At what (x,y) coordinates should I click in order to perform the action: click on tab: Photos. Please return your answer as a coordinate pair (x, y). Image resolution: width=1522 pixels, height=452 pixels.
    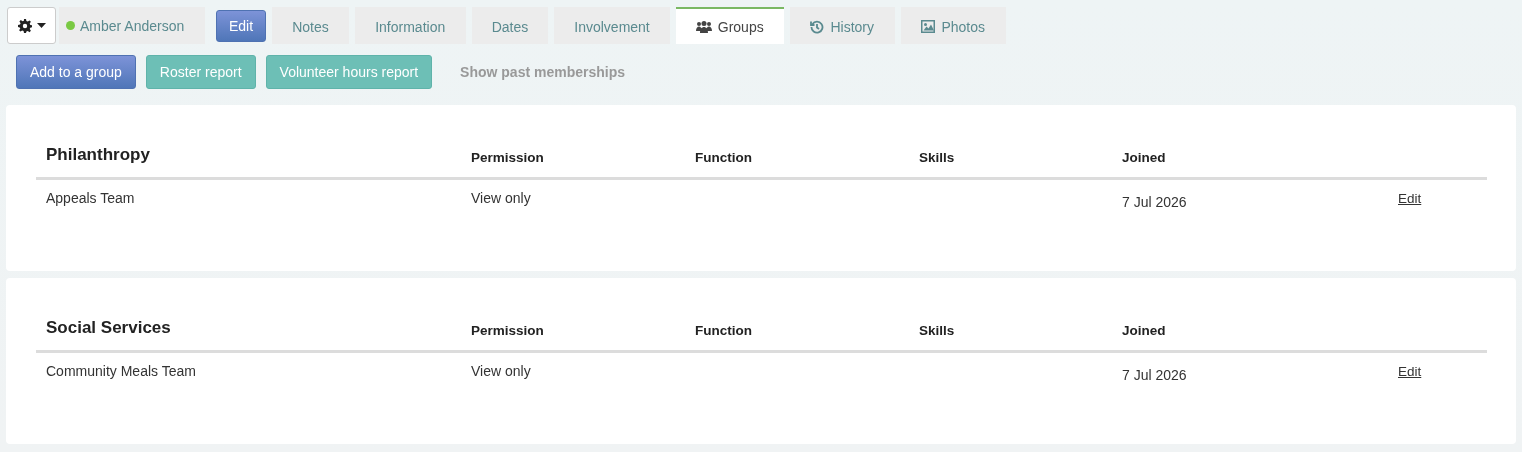
    Looking at the image, I should click on (953, 25).